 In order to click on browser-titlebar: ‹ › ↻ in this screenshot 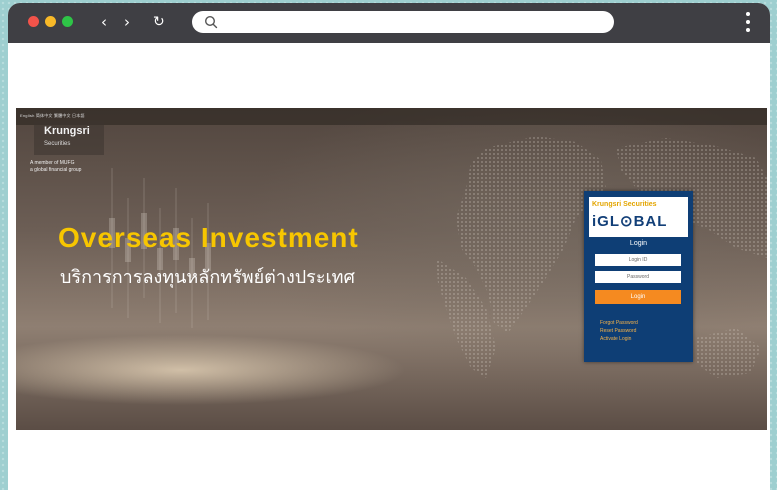, I will do `click(389, 23)`.